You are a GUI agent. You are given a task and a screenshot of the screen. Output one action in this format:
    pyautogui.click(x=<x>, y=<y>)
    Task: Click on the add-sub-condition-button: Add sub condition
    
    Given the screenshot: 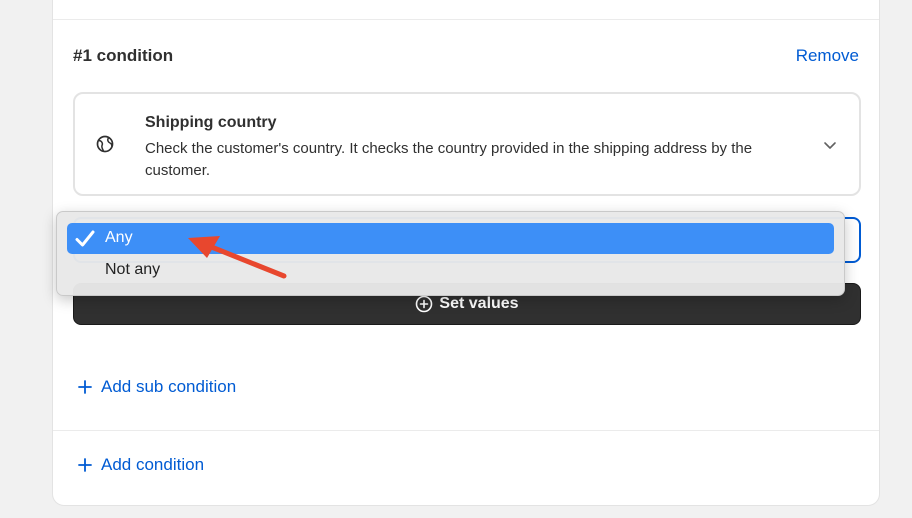 What is the action you would take?
    pyautogui.click(x=157, y=387)
    